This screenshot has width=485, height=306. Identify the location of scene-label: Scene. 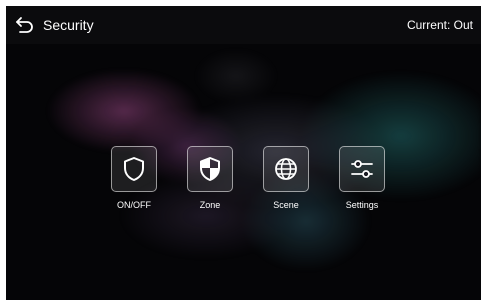
(286, 205).